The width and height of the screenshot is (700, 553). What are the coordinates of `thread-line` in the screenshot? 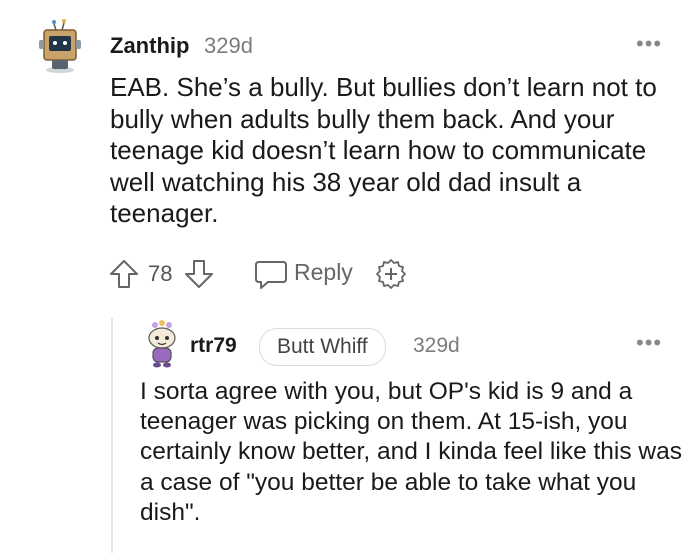 It's located at (112, 435).